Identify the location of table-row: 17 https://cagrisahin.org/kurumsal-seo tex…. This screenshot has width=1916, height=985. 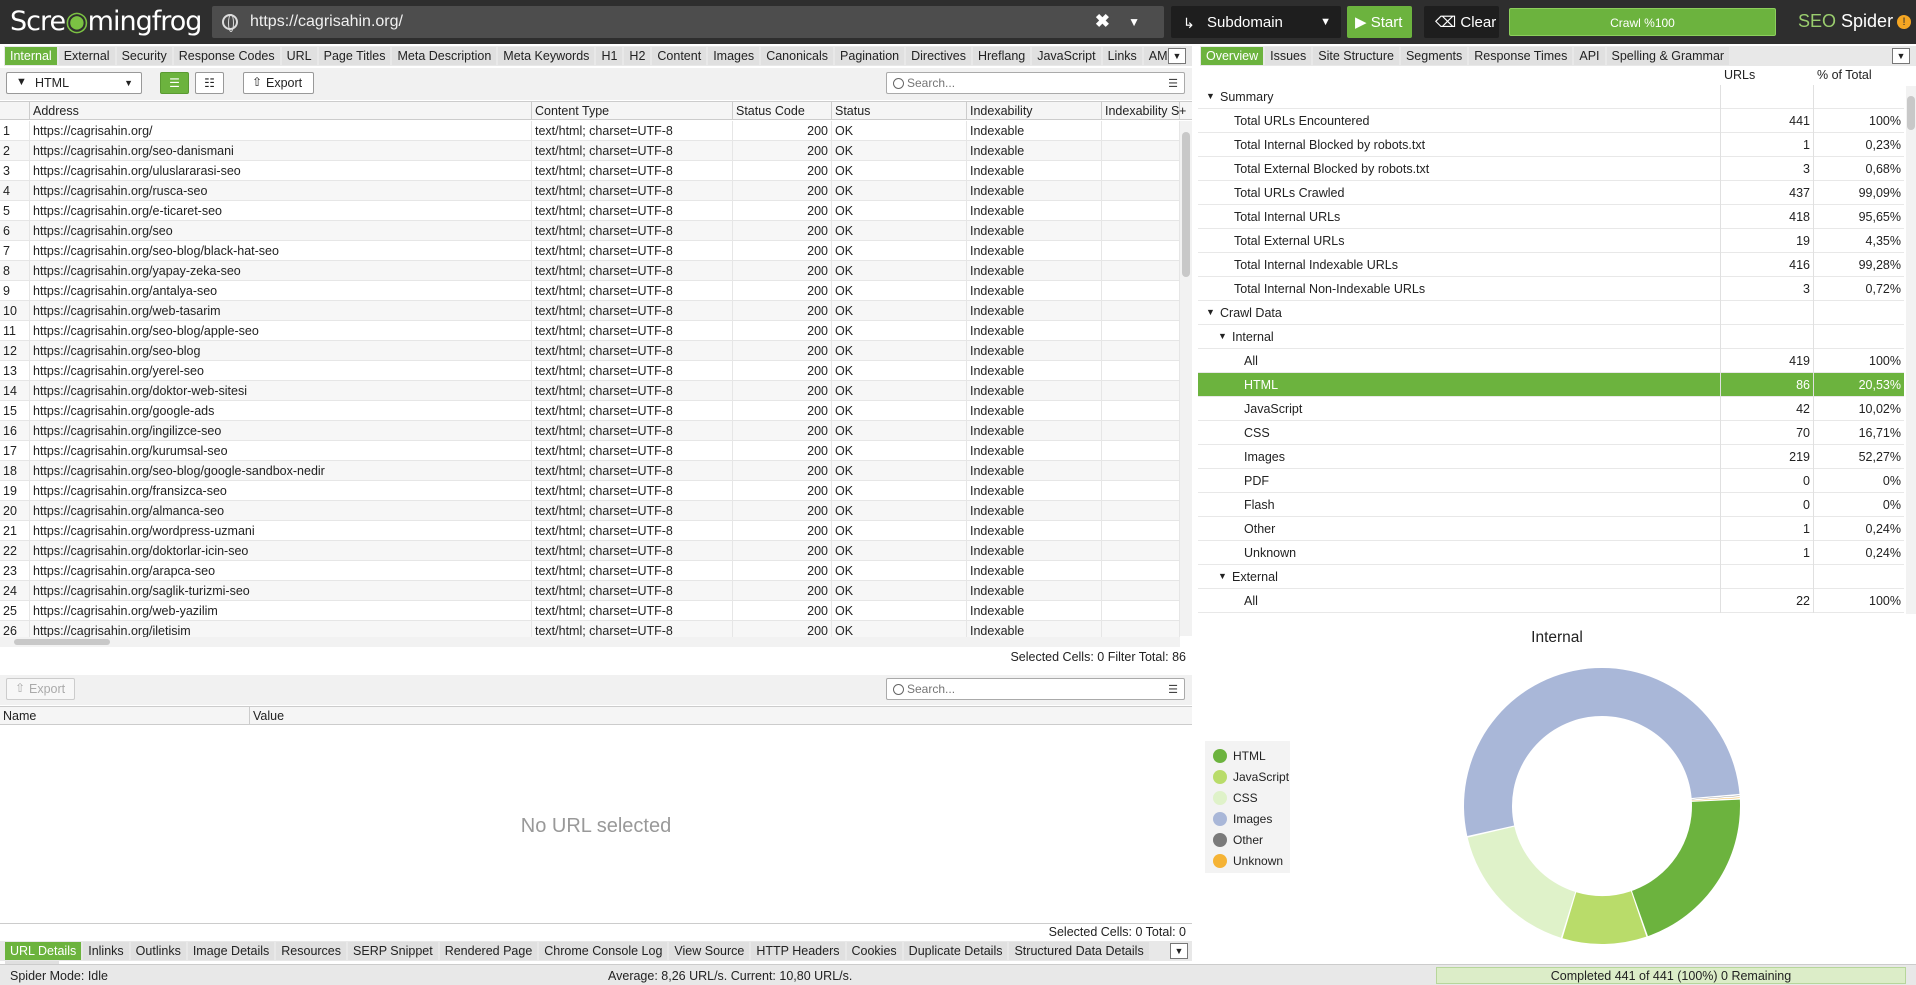
(590, 451).